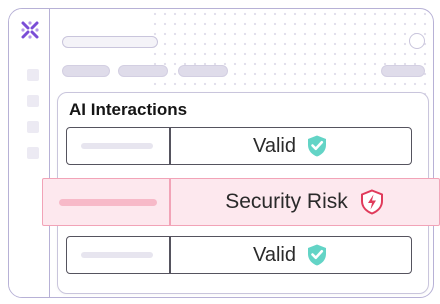 The image size is (440, 304). I want to click on interaction-row-risk: Security Risk, so click(241, 202).